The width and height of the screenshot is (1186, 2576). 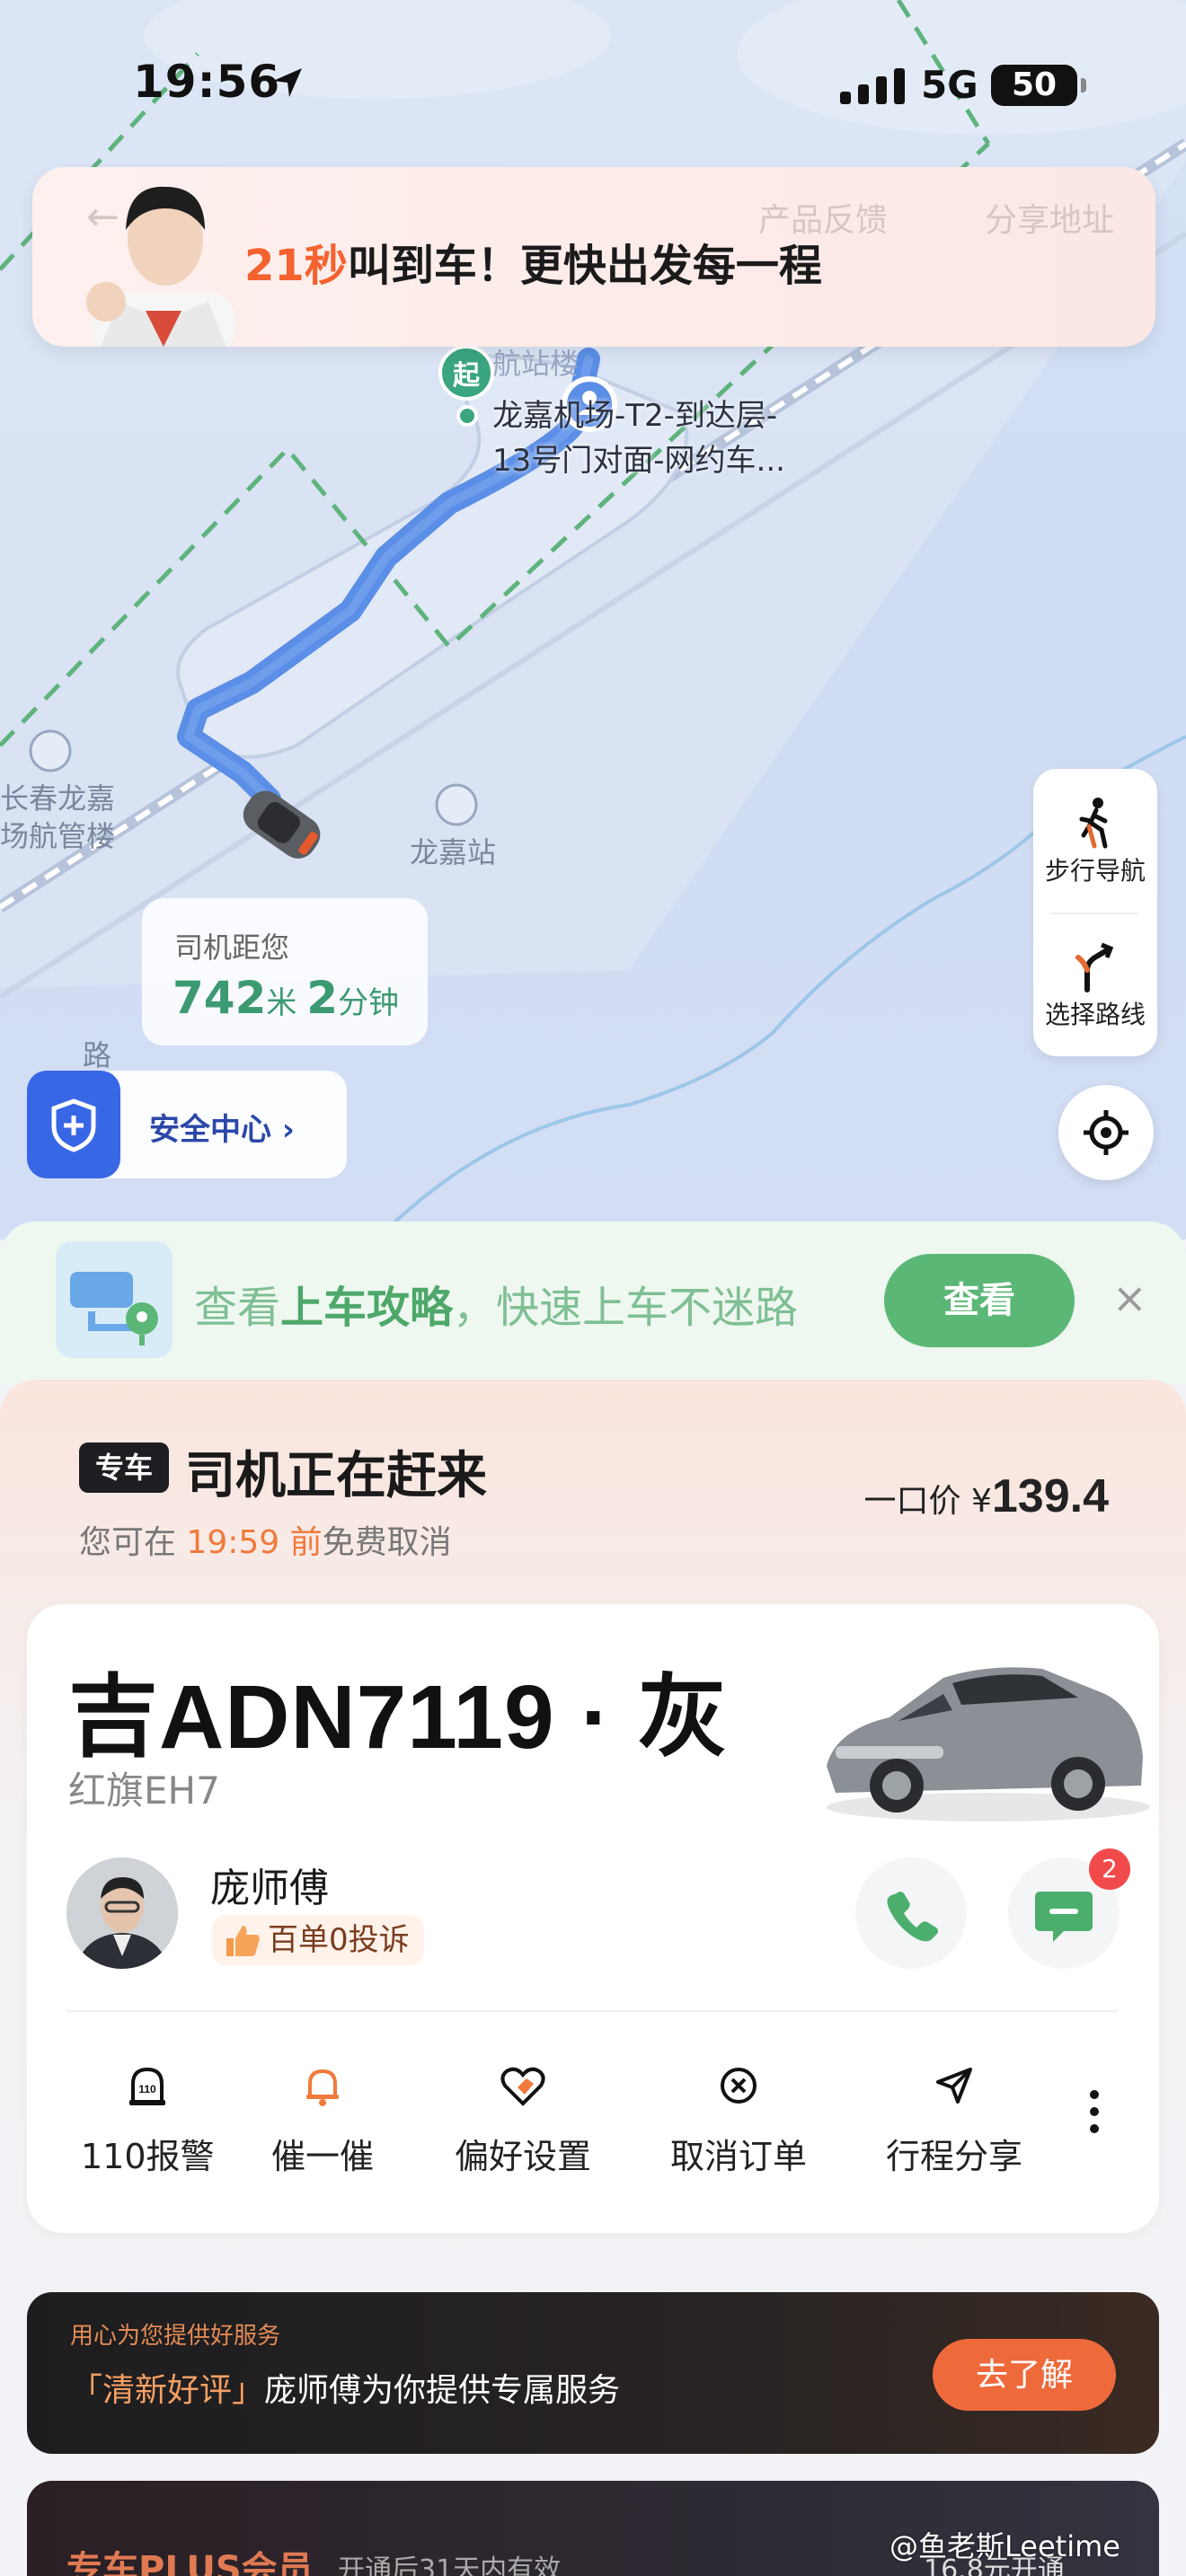 I want to click on shield-icon, so click(x=73, y=1124).